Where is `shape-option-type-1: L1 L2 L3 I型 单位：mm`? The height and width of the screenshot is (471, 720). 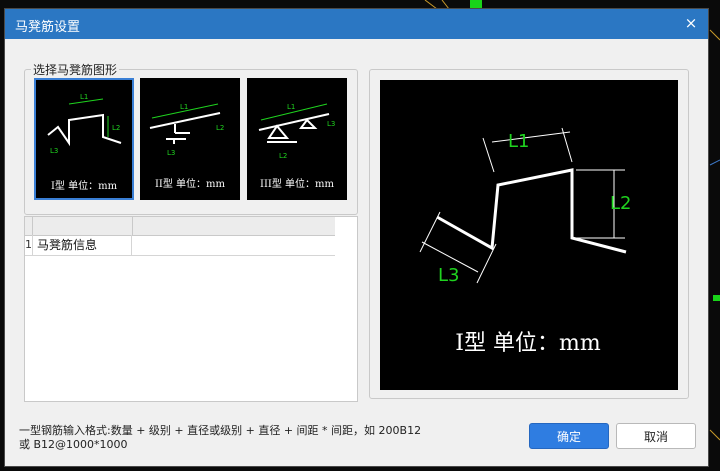
shape-option-type-1: L1 L2 L3 I型 单位：mm is located at coordinates (84, 139).